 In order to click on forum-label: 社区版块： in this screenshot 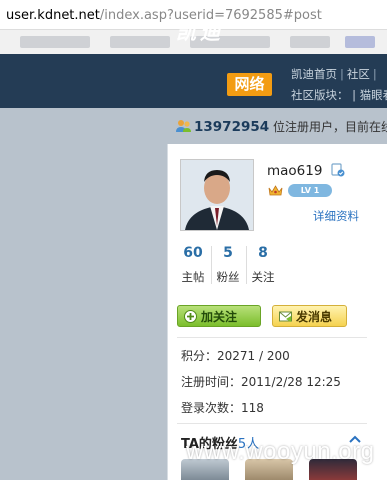, I will do `click(320, 95)`.